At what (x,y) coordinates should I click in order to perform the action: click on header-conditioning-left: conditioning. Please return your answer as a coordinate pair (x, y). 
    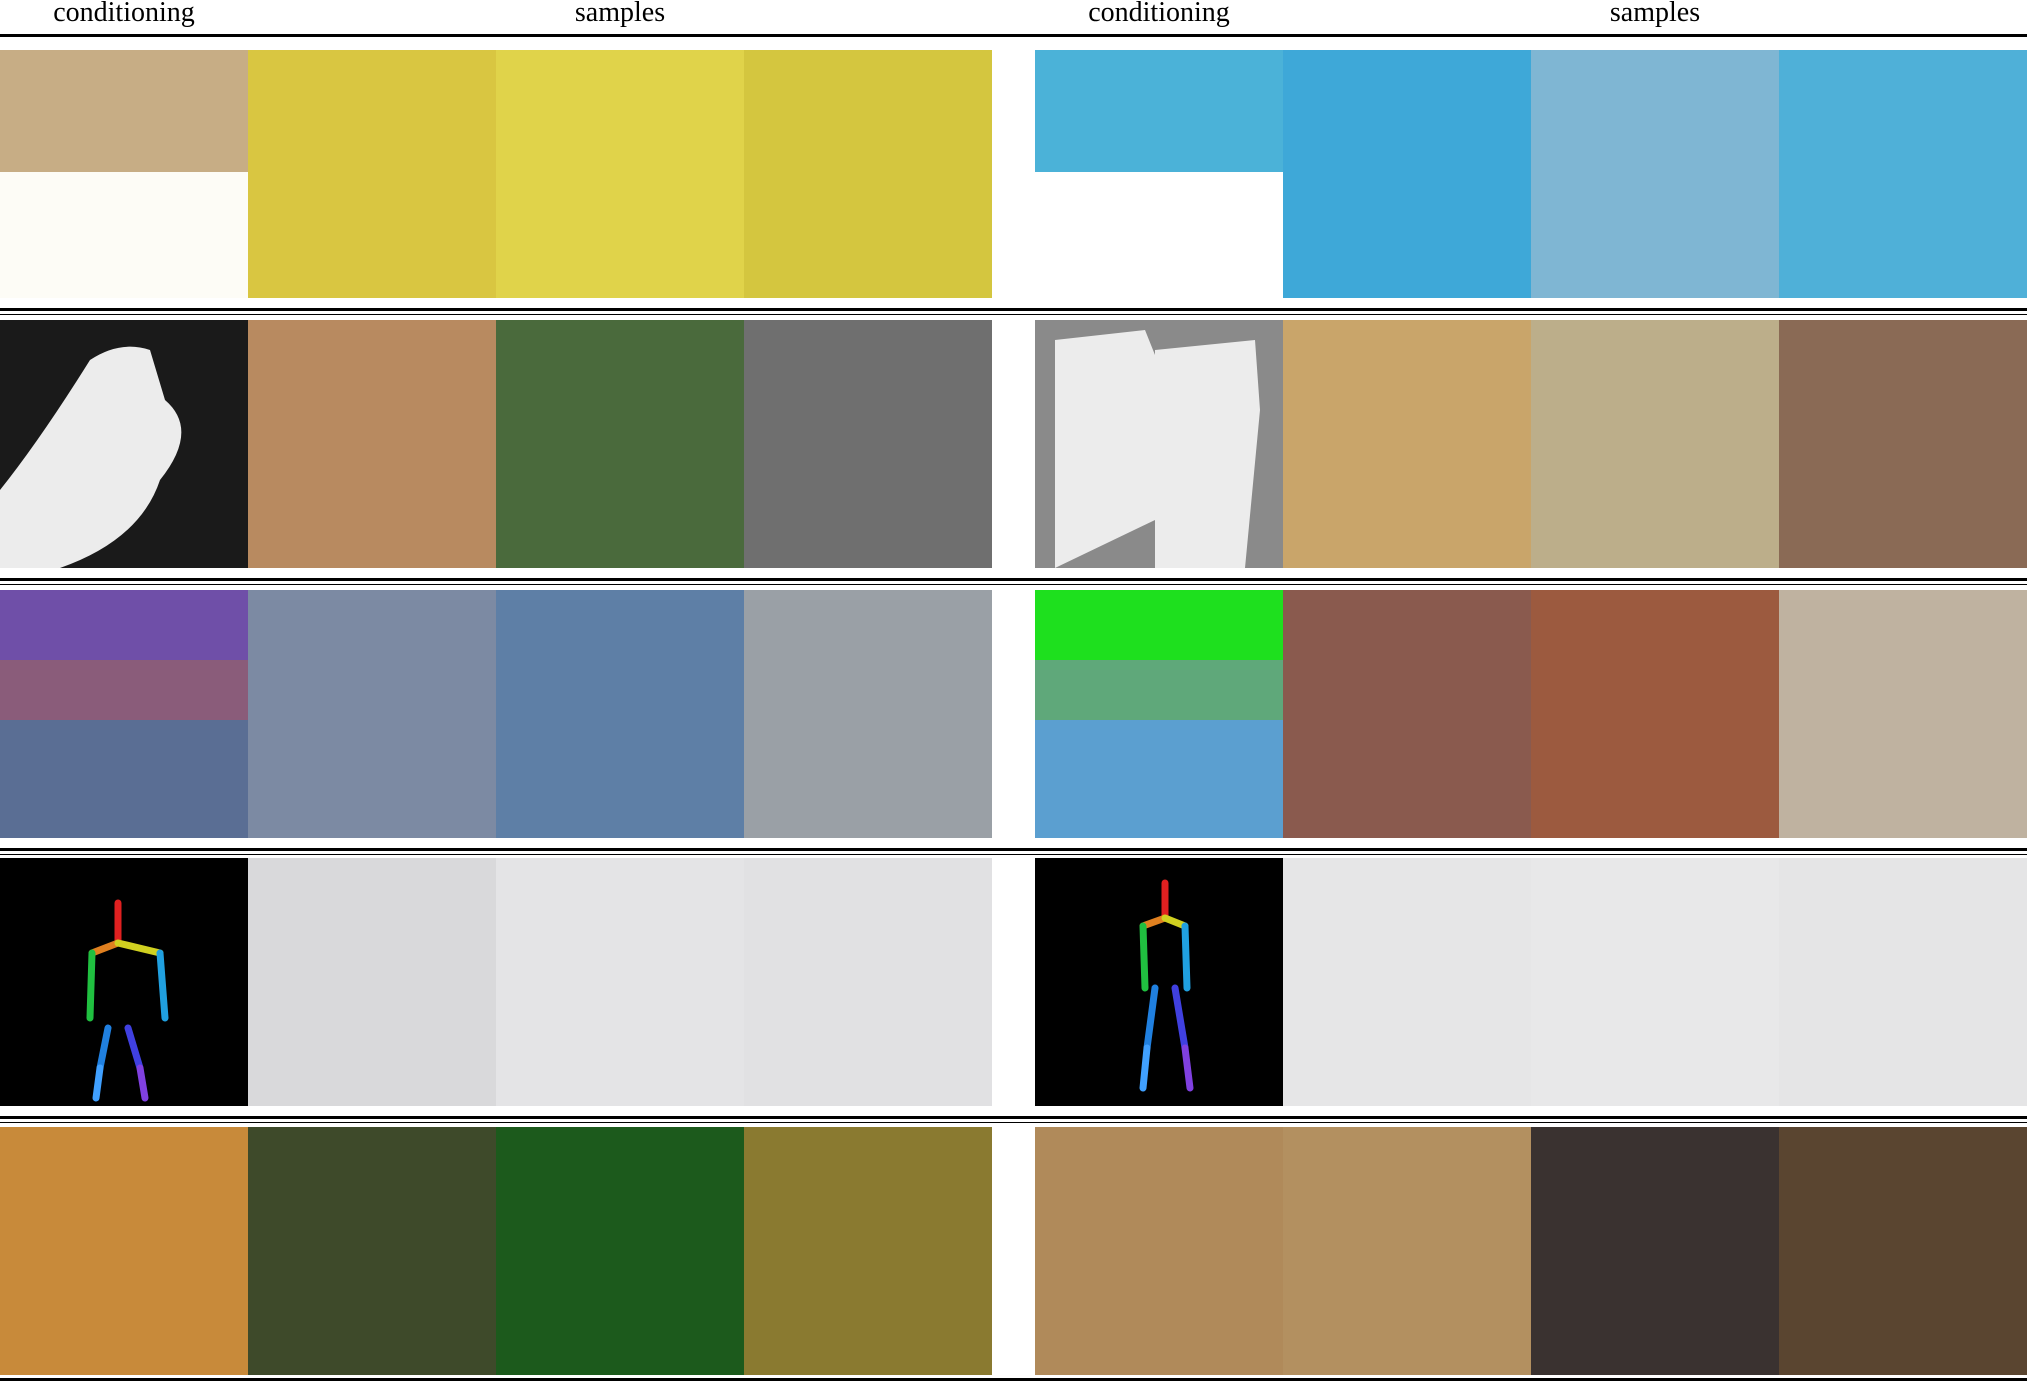
    Looking at the image, I should click on (124, 14).